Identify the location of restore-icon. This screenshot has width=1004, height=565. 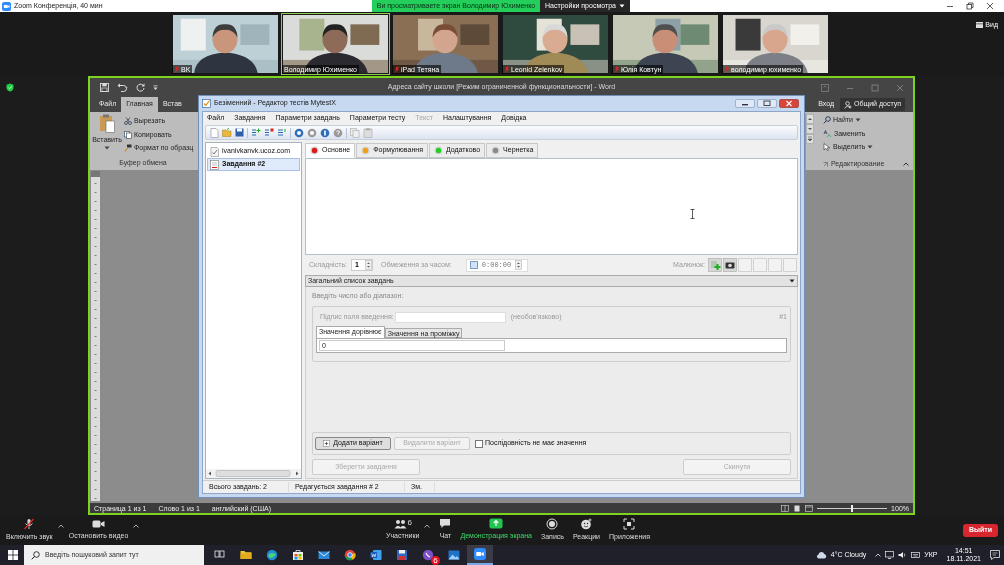
(970, 6).